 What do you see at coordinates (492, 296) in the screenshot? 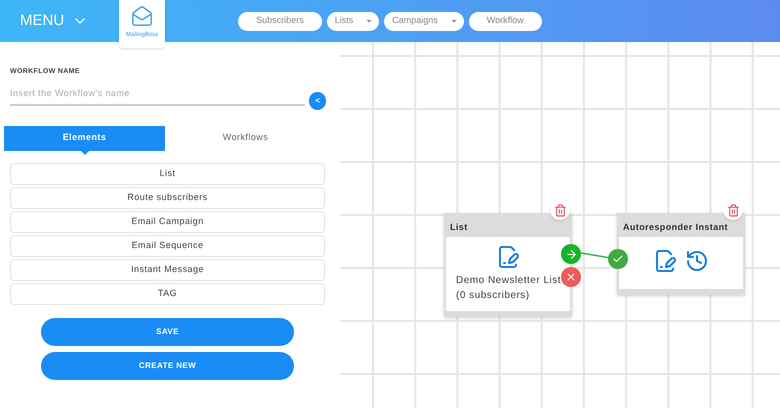
I see `node-subtext: (0 subscribers)` at bounding box center [492, 296].